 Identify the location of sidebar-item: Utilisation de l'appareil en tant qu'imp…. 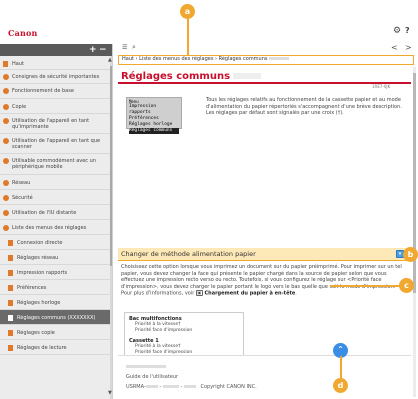
(55, 124).